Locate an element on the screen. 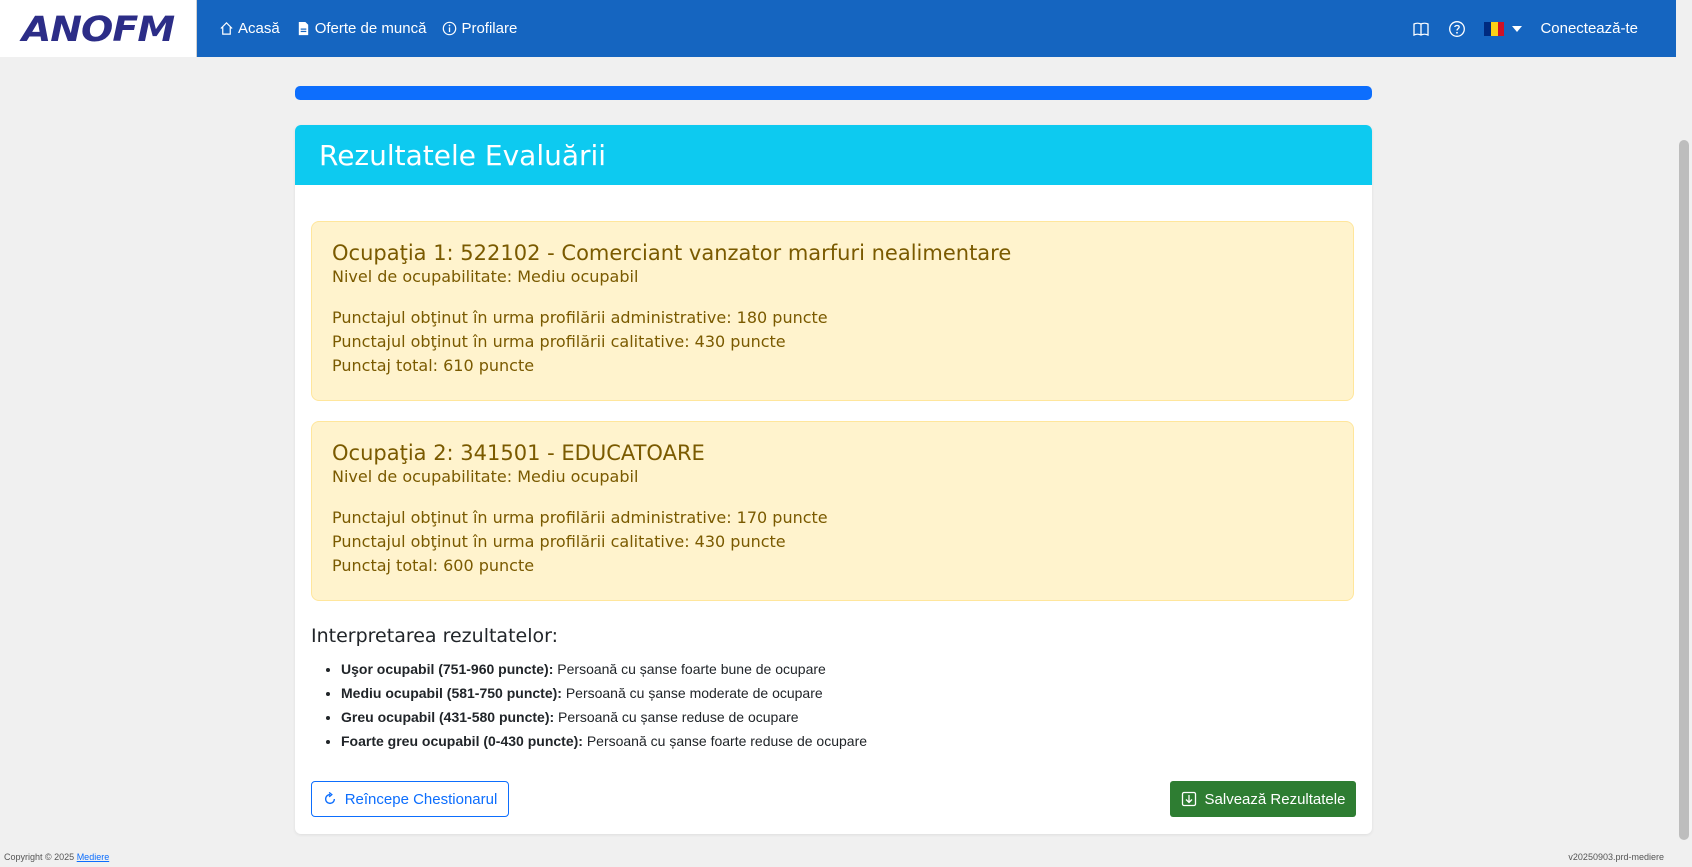  language-selector is located at coordinates (1503, 28).